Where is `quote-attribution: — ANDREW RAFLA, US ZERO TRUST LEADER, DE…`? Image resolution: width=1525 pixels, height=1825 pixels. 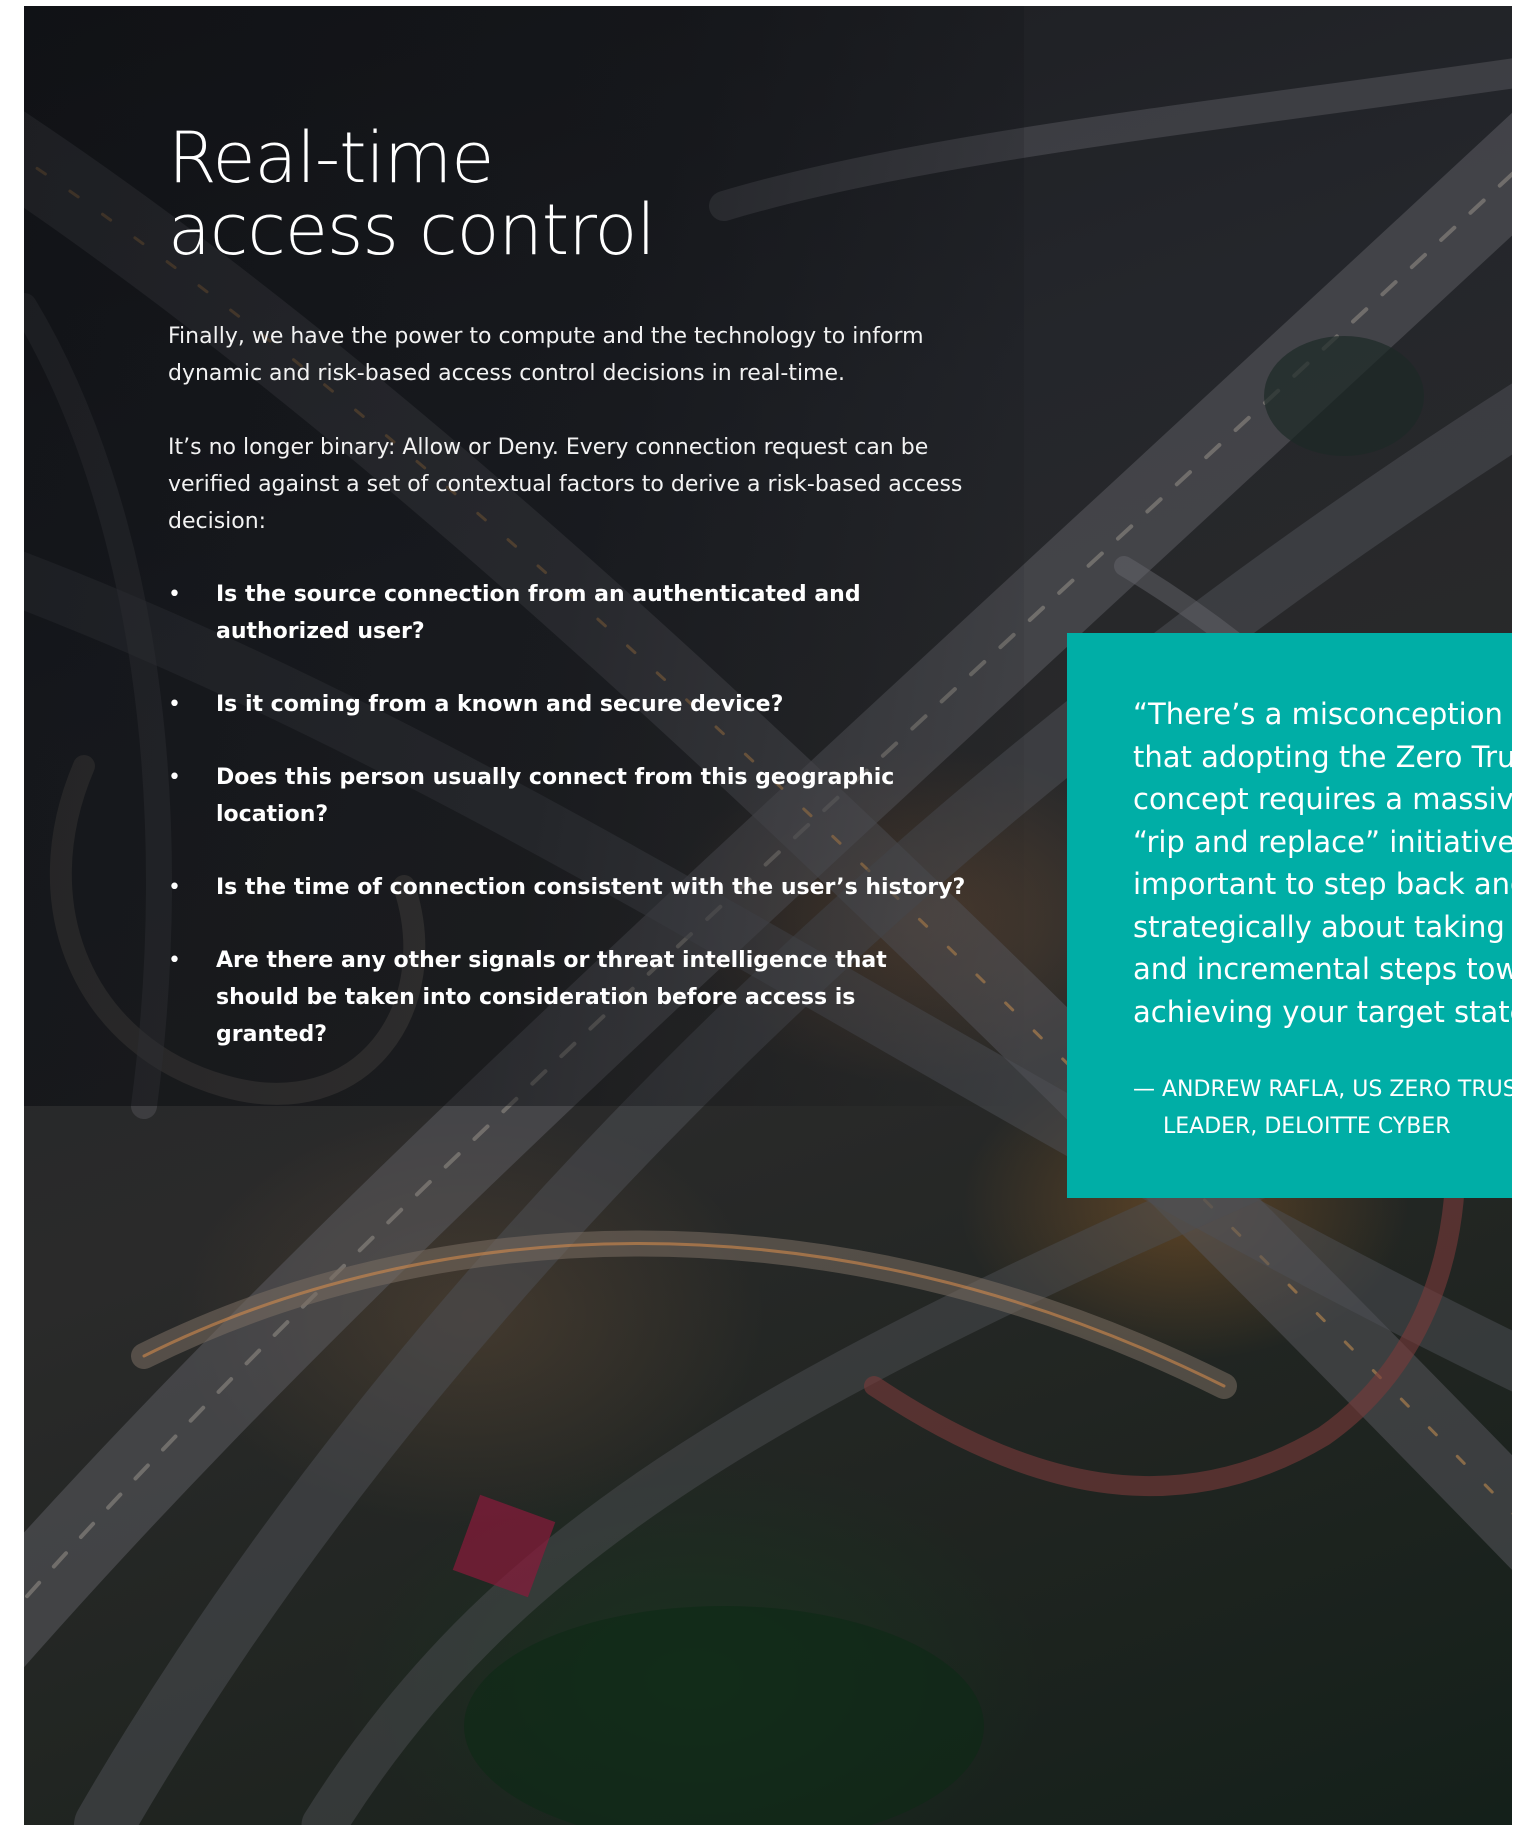
quote-attribution: — ANDREW RAFLA, US ZERO TRUST LEADER, DE… is located at coordinates (1322, 1108).